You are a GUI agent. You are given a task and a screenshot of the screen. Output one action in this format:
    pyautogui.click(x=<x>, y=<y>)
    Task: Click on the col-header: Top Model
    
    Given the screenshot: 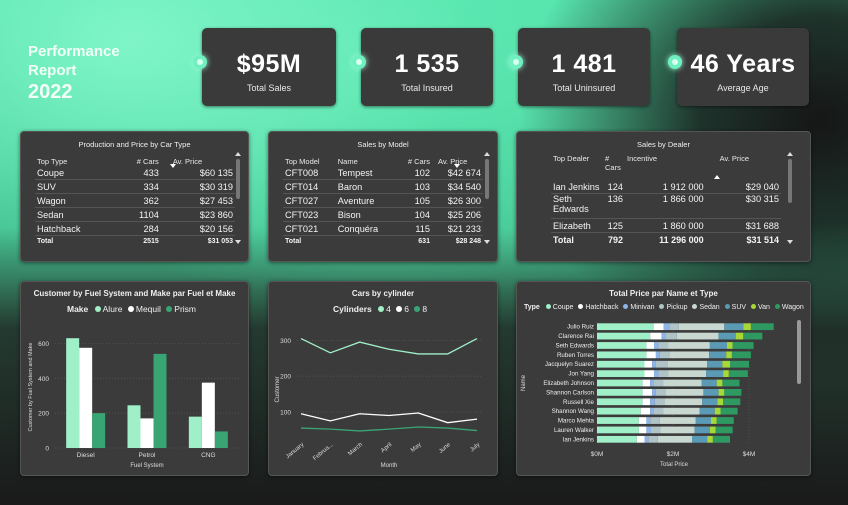 What is the action you would take?
    pyautogui.click(x=309, y=159)
    